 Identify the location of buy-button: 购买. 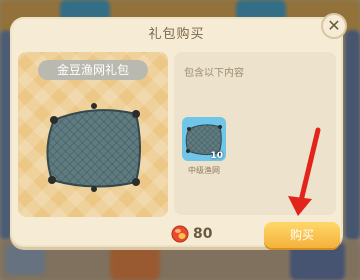
(302, 235).